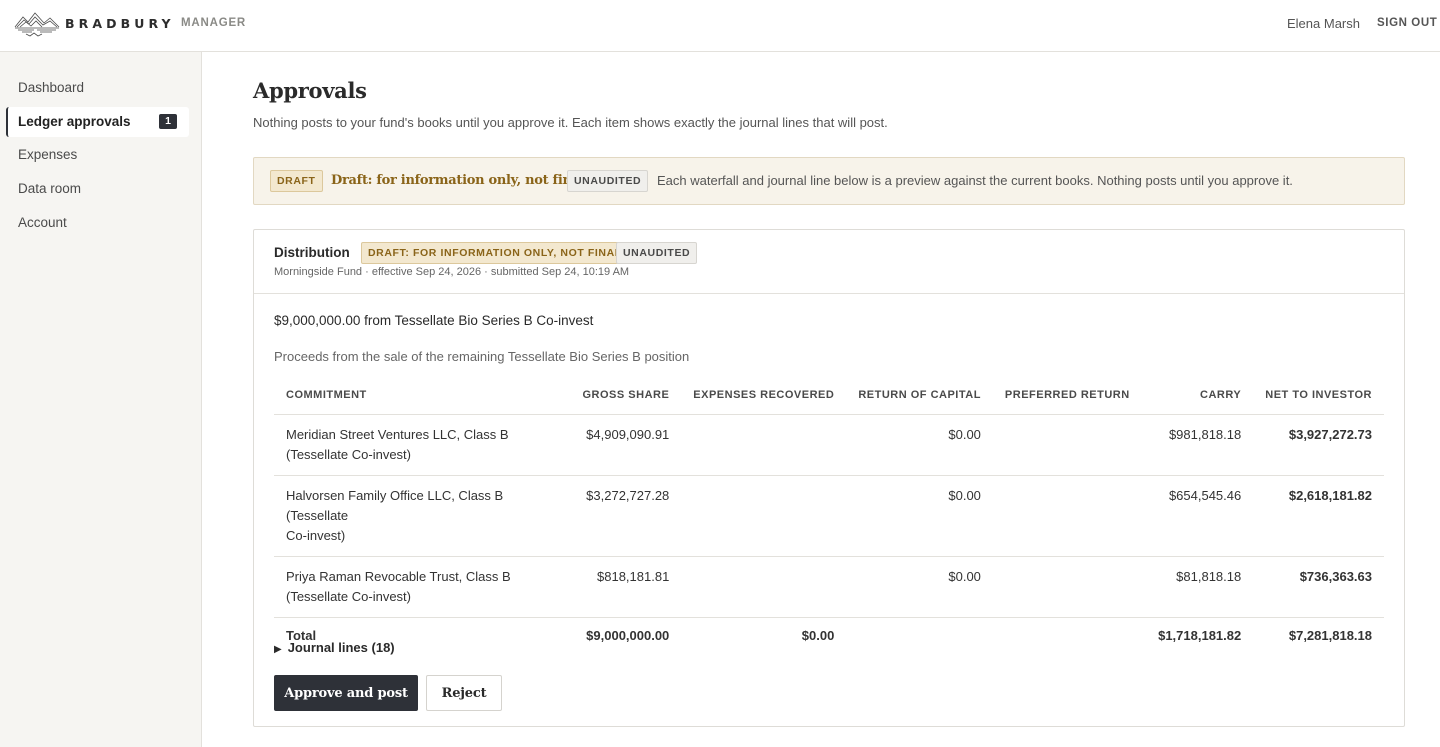 The image size is (1440, 747). Describe the element at coordinates (97, 155) in the screenshot. I see `sidebar-item-expenses: Expenses` at that location.